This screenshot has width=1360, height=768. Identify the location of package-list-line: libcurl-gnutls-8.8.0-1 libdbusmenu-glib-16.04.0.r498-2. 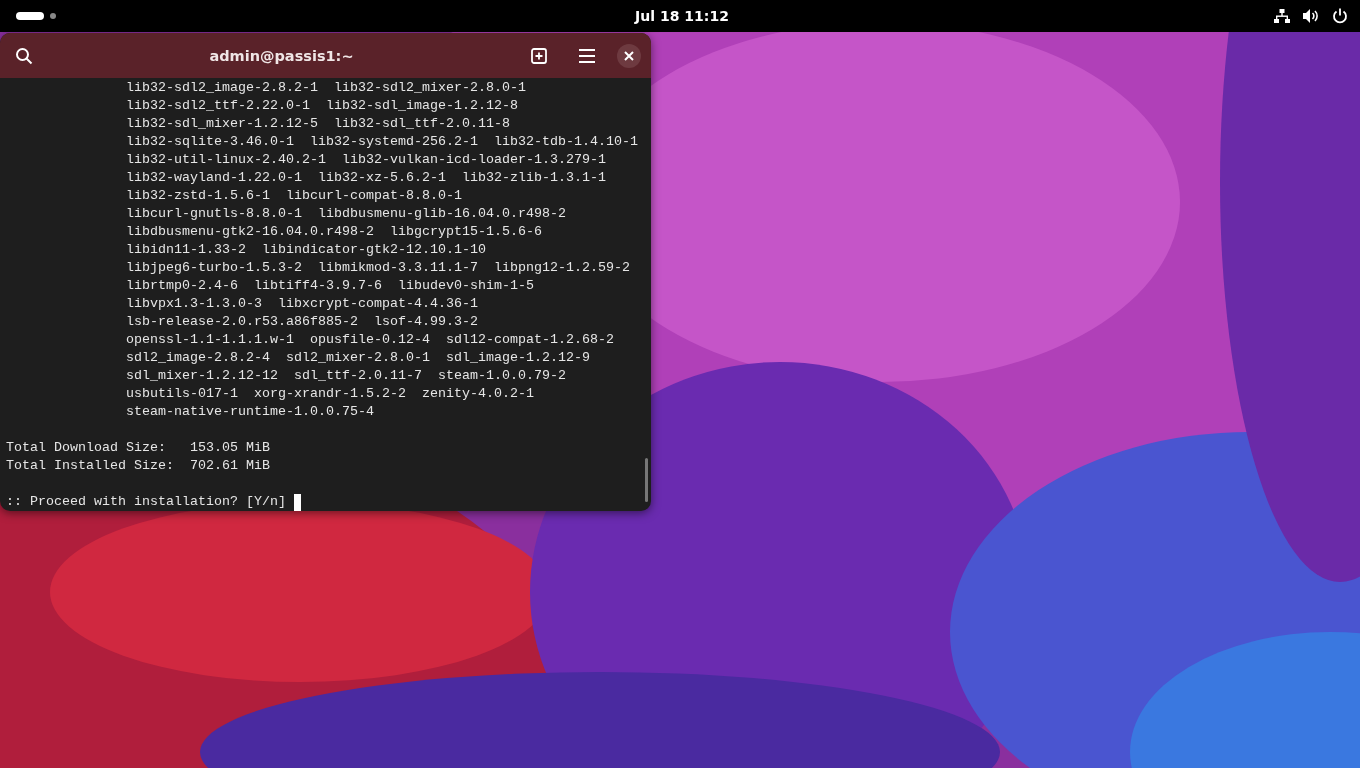
(346, 214).